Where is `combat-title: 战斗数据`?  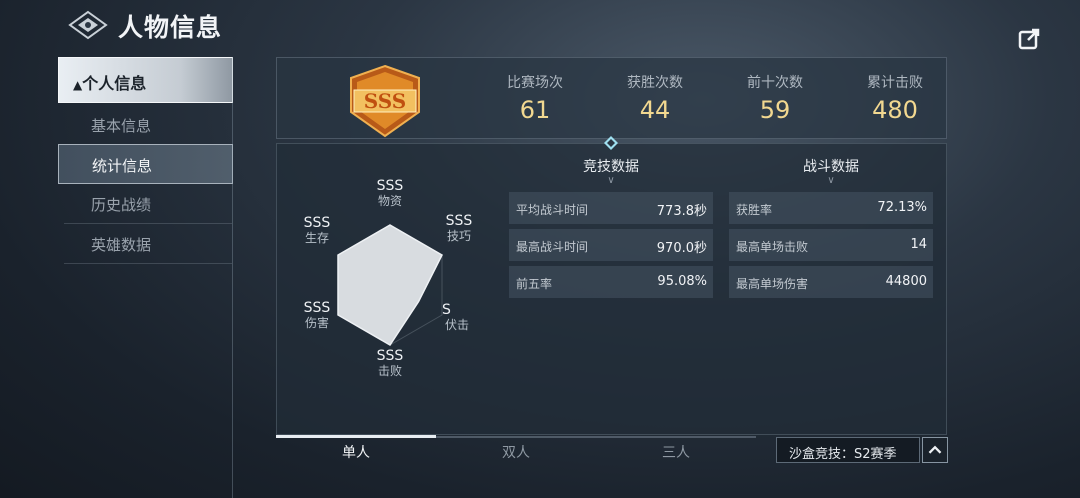 combat-title: 战斗数据 is located at coordinates (831, 167).